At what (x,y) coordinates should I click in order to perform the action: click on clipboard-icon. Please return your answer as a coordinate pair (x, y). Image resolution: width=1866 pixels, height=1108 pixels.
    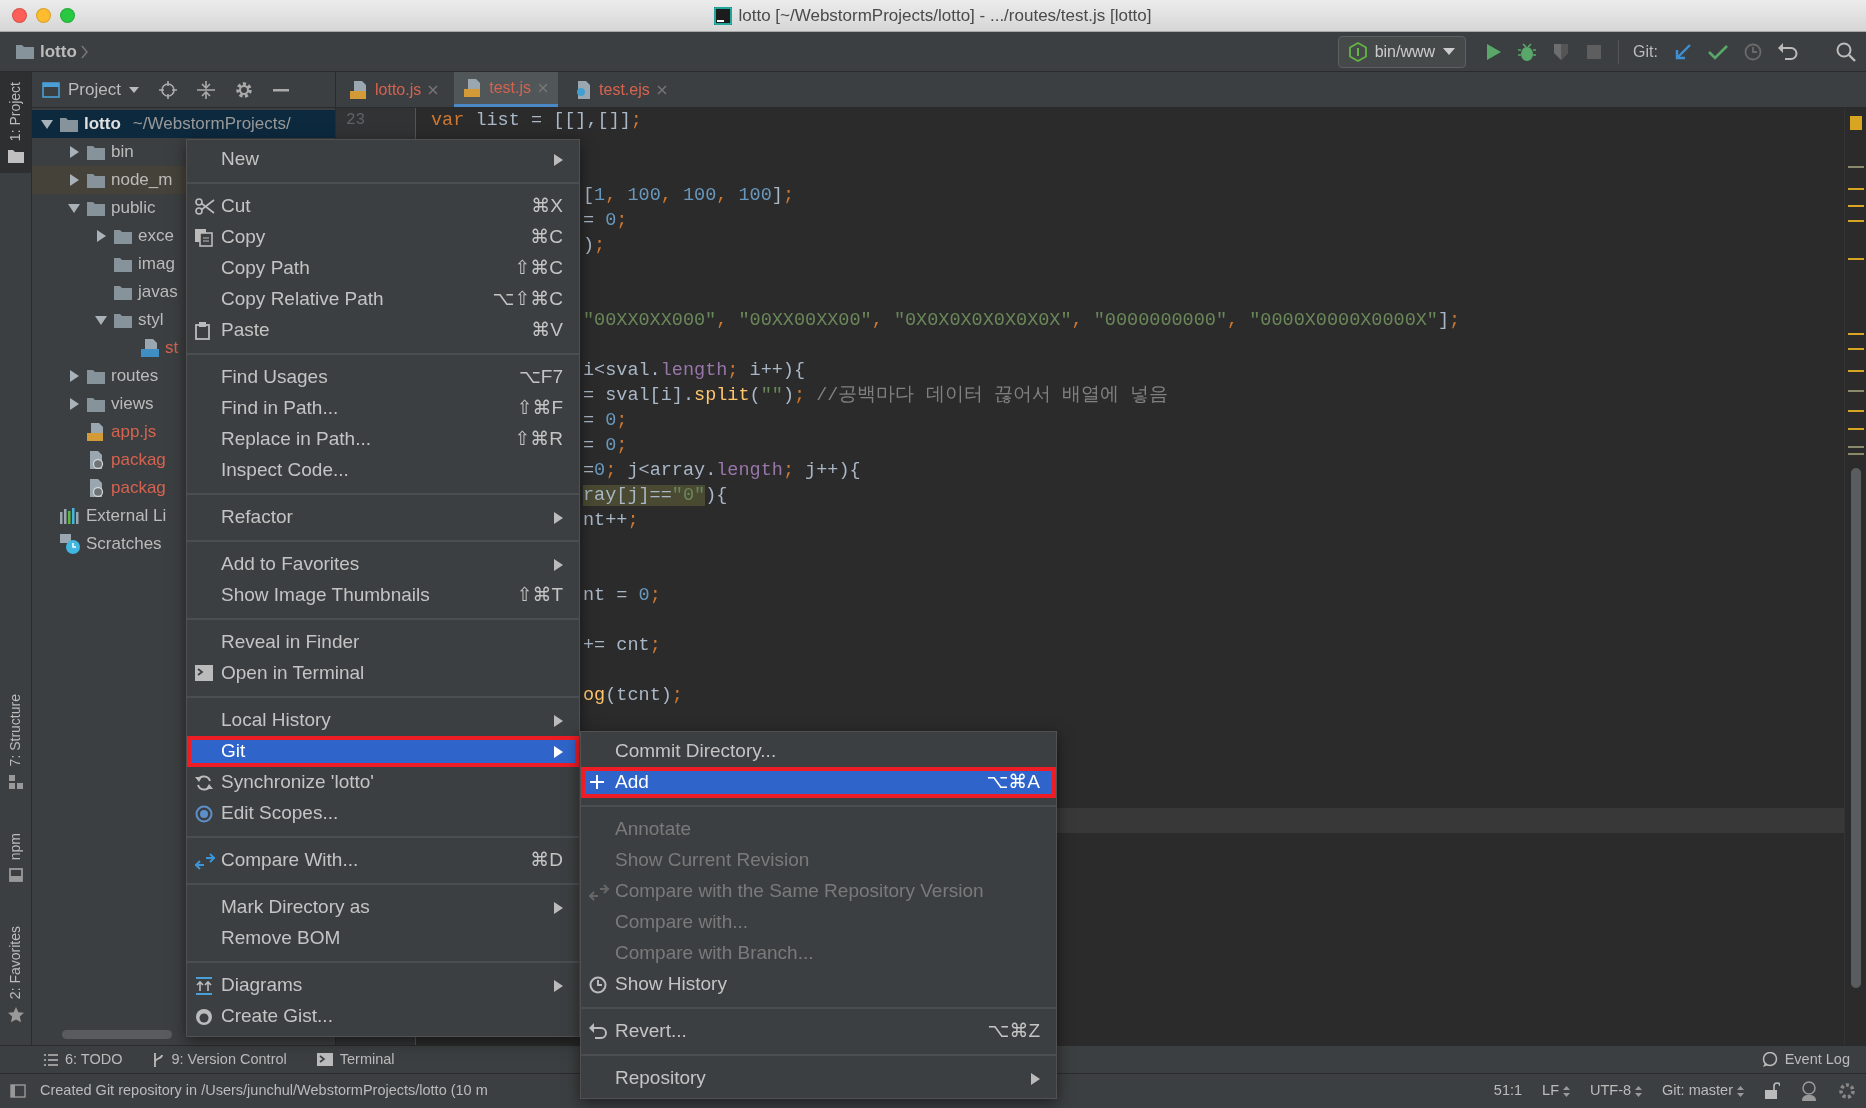
    Looking at the image, I should click on (203, 331).